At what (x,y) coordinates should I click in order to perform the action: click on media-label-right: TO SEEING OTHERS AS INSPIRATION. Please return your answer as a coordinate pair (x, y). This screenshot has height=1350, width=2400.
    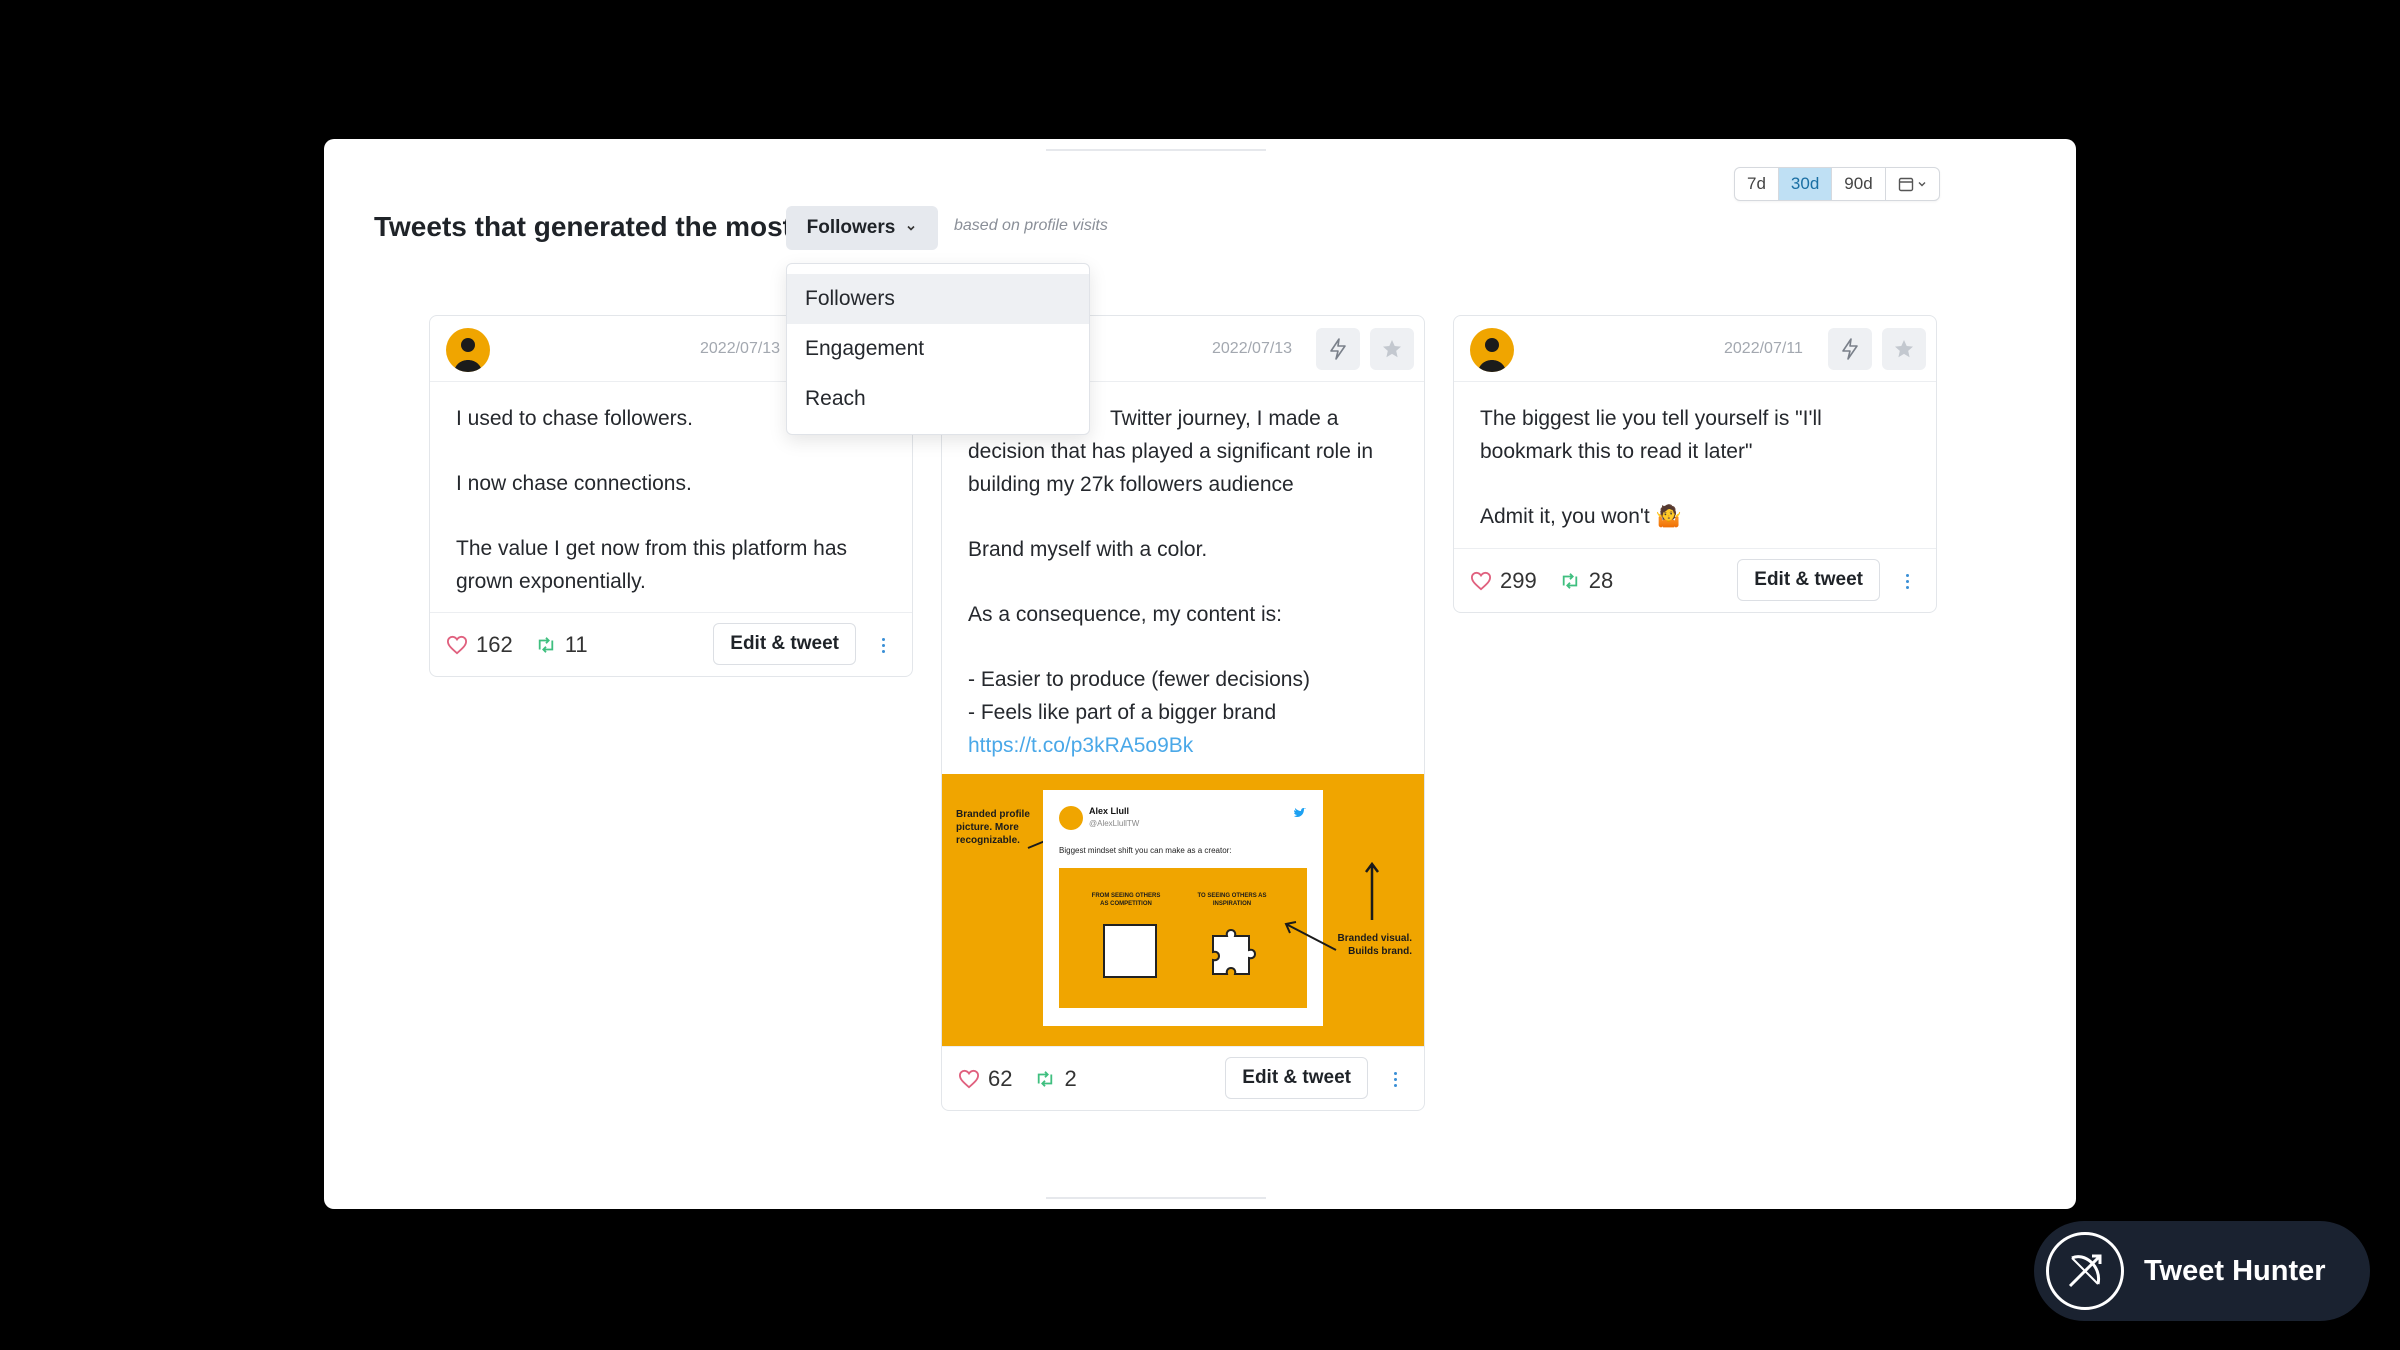
    Looking at the image, I should click on (1232, 900).